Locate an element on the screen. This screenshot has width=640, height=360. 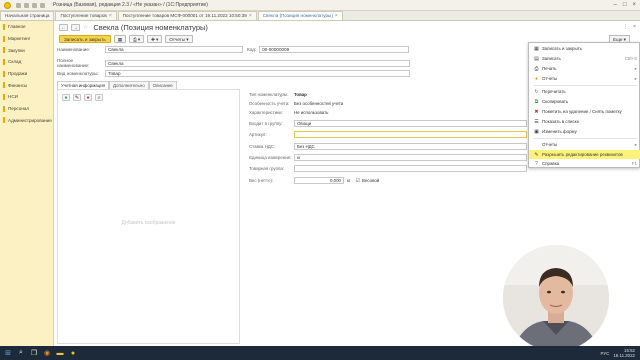
print-icon: ⎙ is located at coordinates (135, 39).